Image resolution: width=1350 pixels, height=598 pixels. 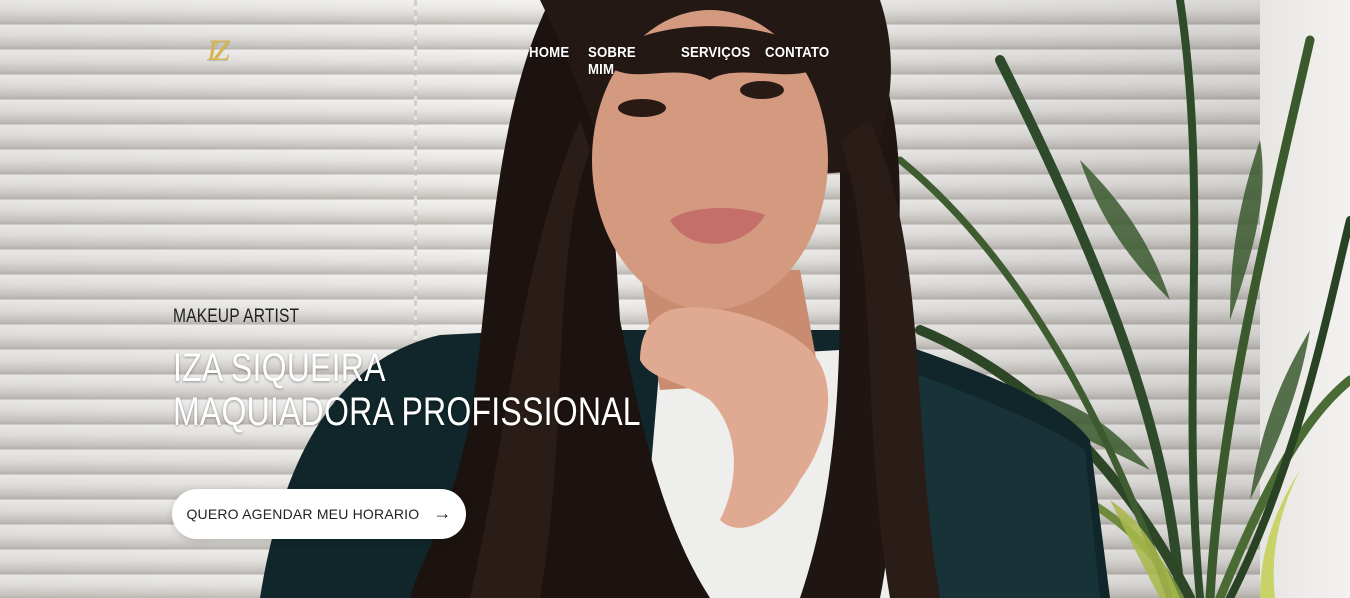 What do you see at coordinates (619, 61) in the screenshot?
I see `nav-item-sobre-mim: SOBRE MIM` at bounding box center [619, 61].